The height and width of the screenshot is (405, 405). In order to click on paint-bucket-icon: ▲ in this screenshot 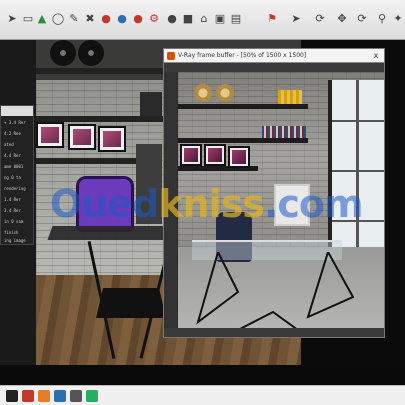, I will do `click(42, 18)`.